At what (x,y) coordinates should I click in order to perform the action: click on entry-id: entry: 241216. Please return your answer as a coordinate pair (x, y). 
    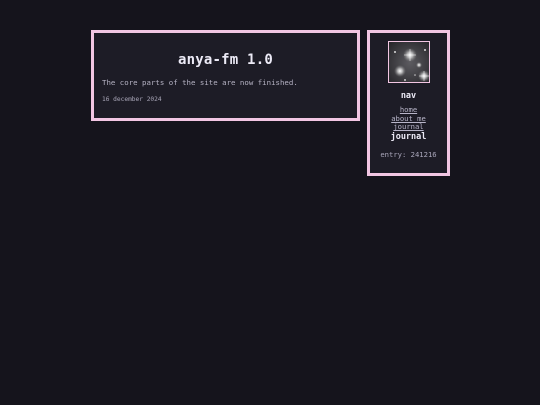
    Looking at the image, I should click on (408, 154).